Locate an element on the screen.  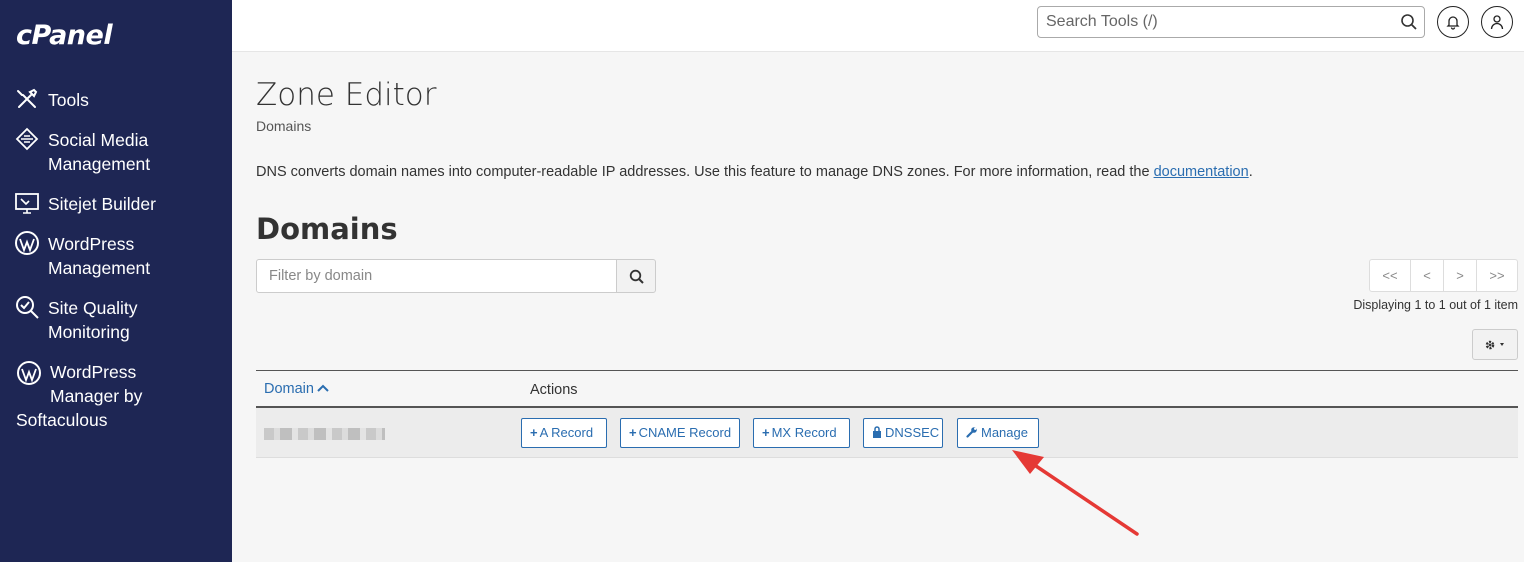
sidebar-item-label: Softaculous is located at coordinates (62, 420).